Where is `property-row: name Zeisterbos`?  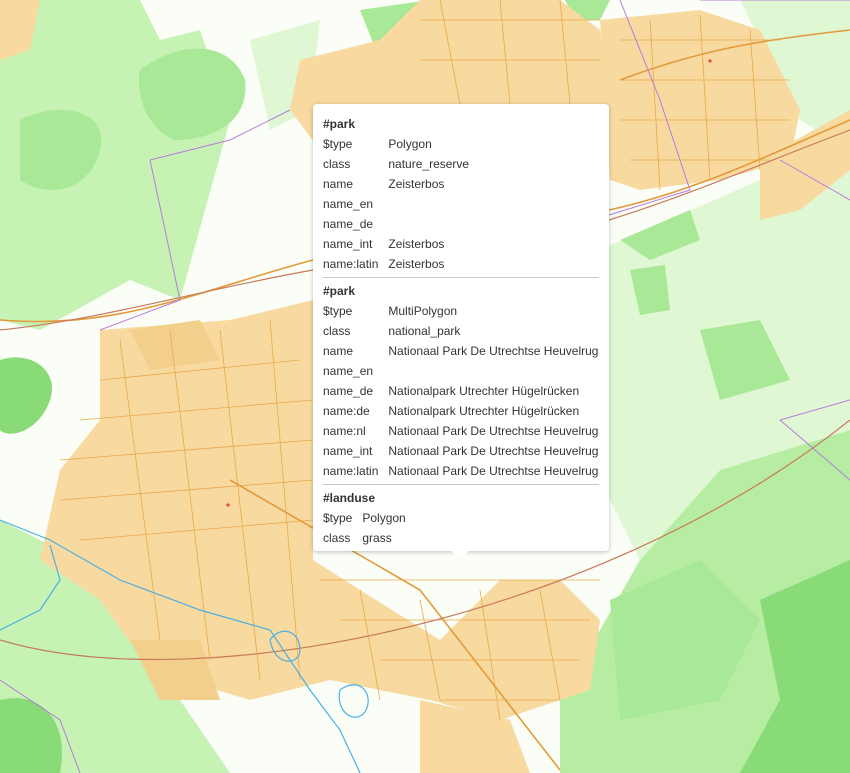
property-row: name Zeisterbos is located at coordinates (396, 184).